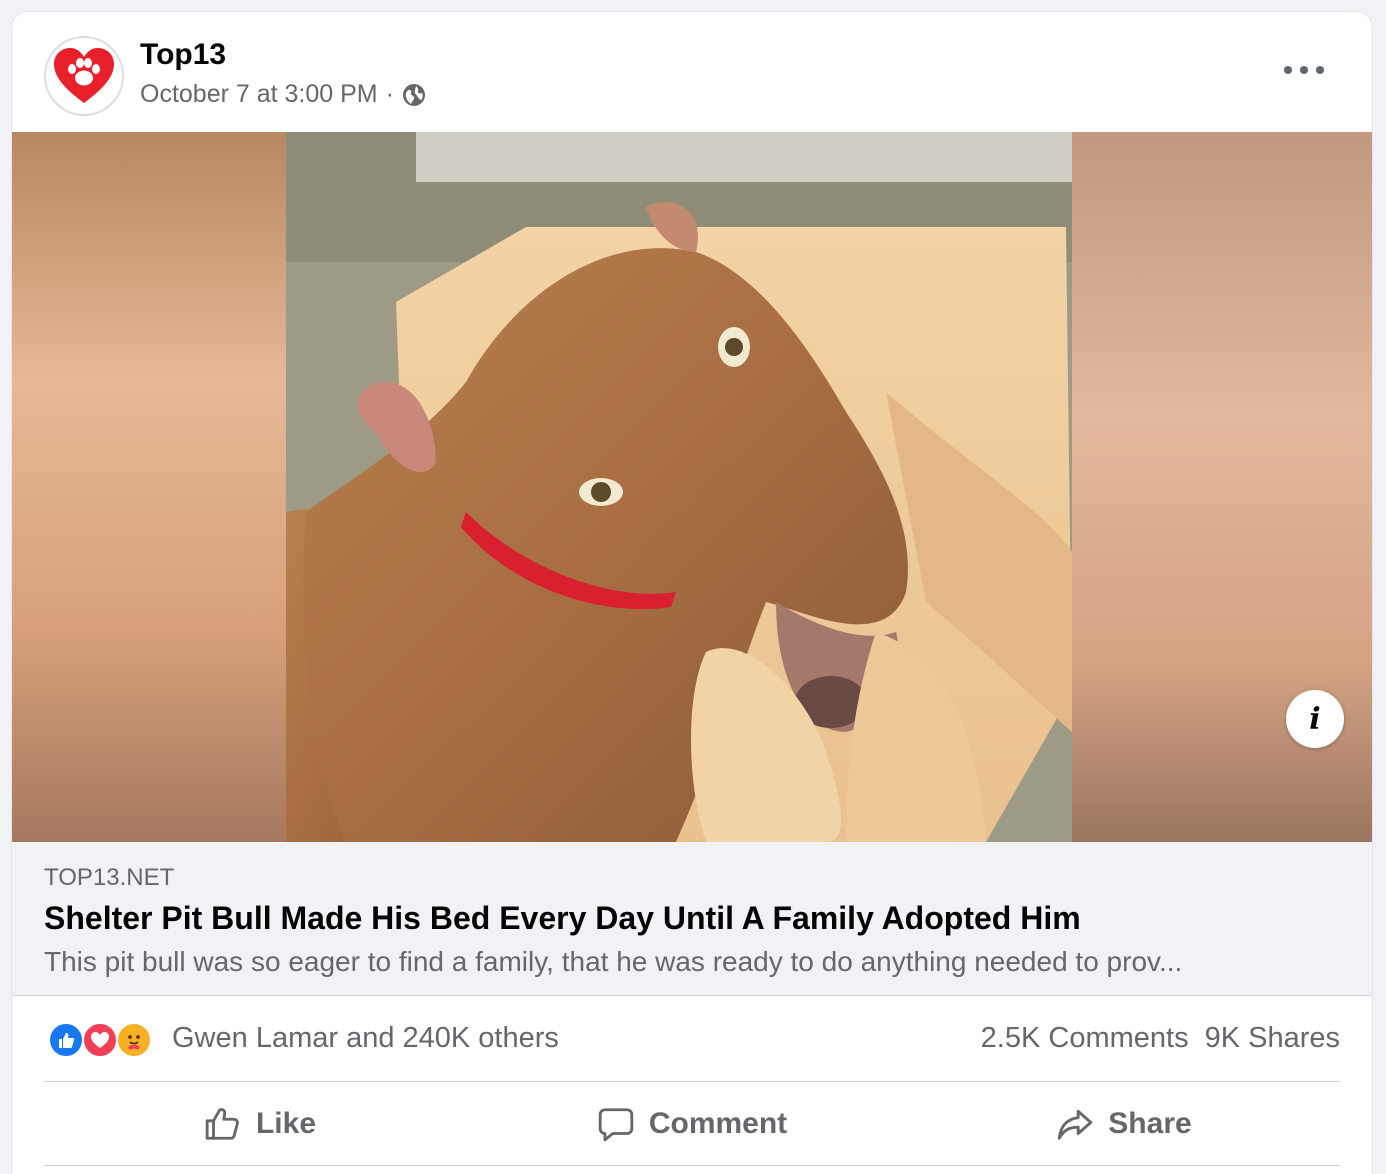 Image resolution: width=1386 pixels, height=1174 pixels. Describe the element at coordinates (1272, 1038) in the screenshot. I see `shares-count: 9K Shares` at that location.